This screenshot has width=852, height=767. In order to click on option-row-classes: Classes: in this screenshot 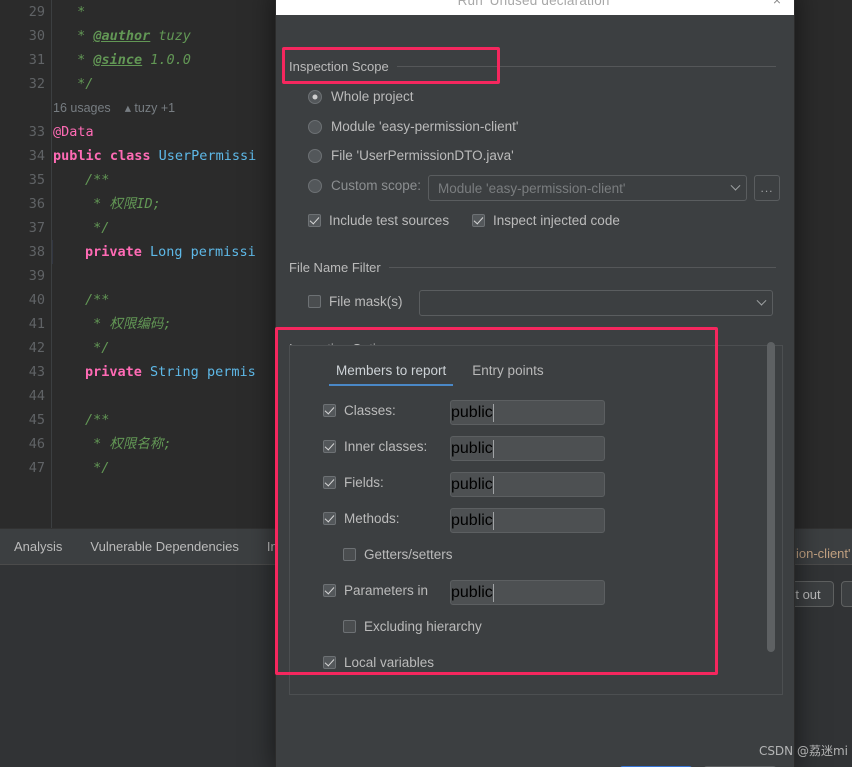, I will do `click(359, 410)`.